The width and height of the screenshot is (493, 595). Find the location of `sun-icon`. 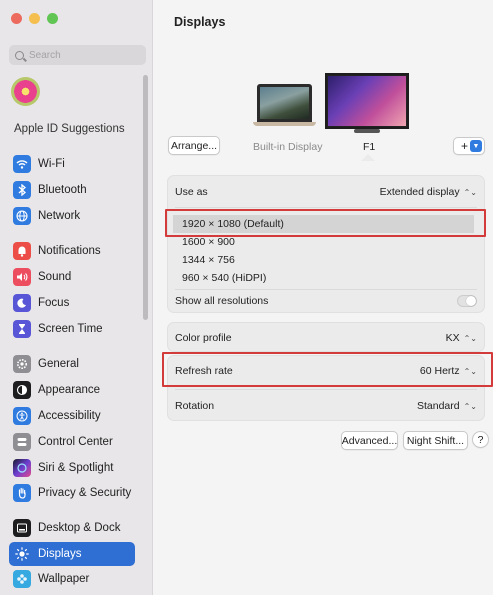

sun-icon is located at coordinates (22, 554).